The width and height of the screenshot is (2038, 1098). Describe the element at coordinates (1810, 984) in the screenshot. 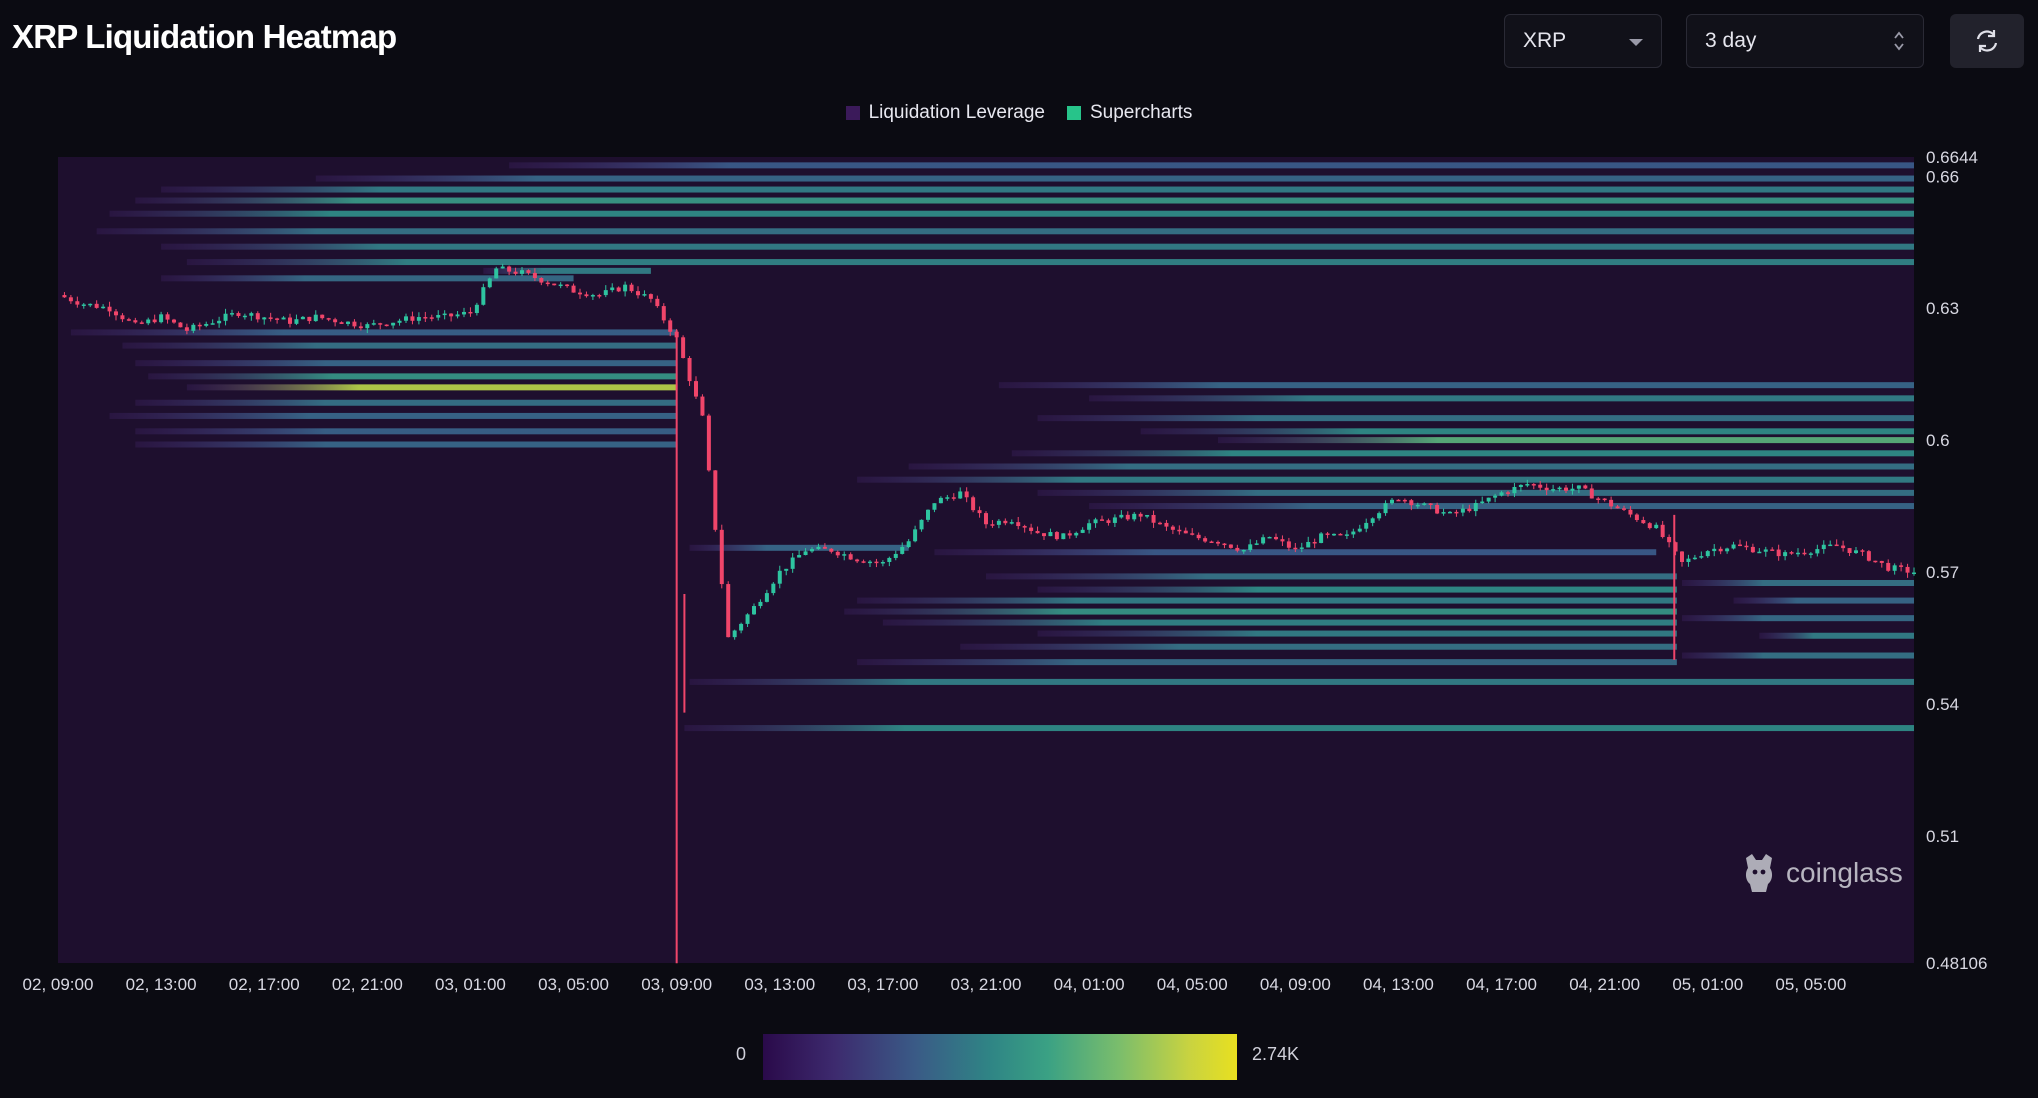

I see `x-tick-label: 05, 05:00` at that location.